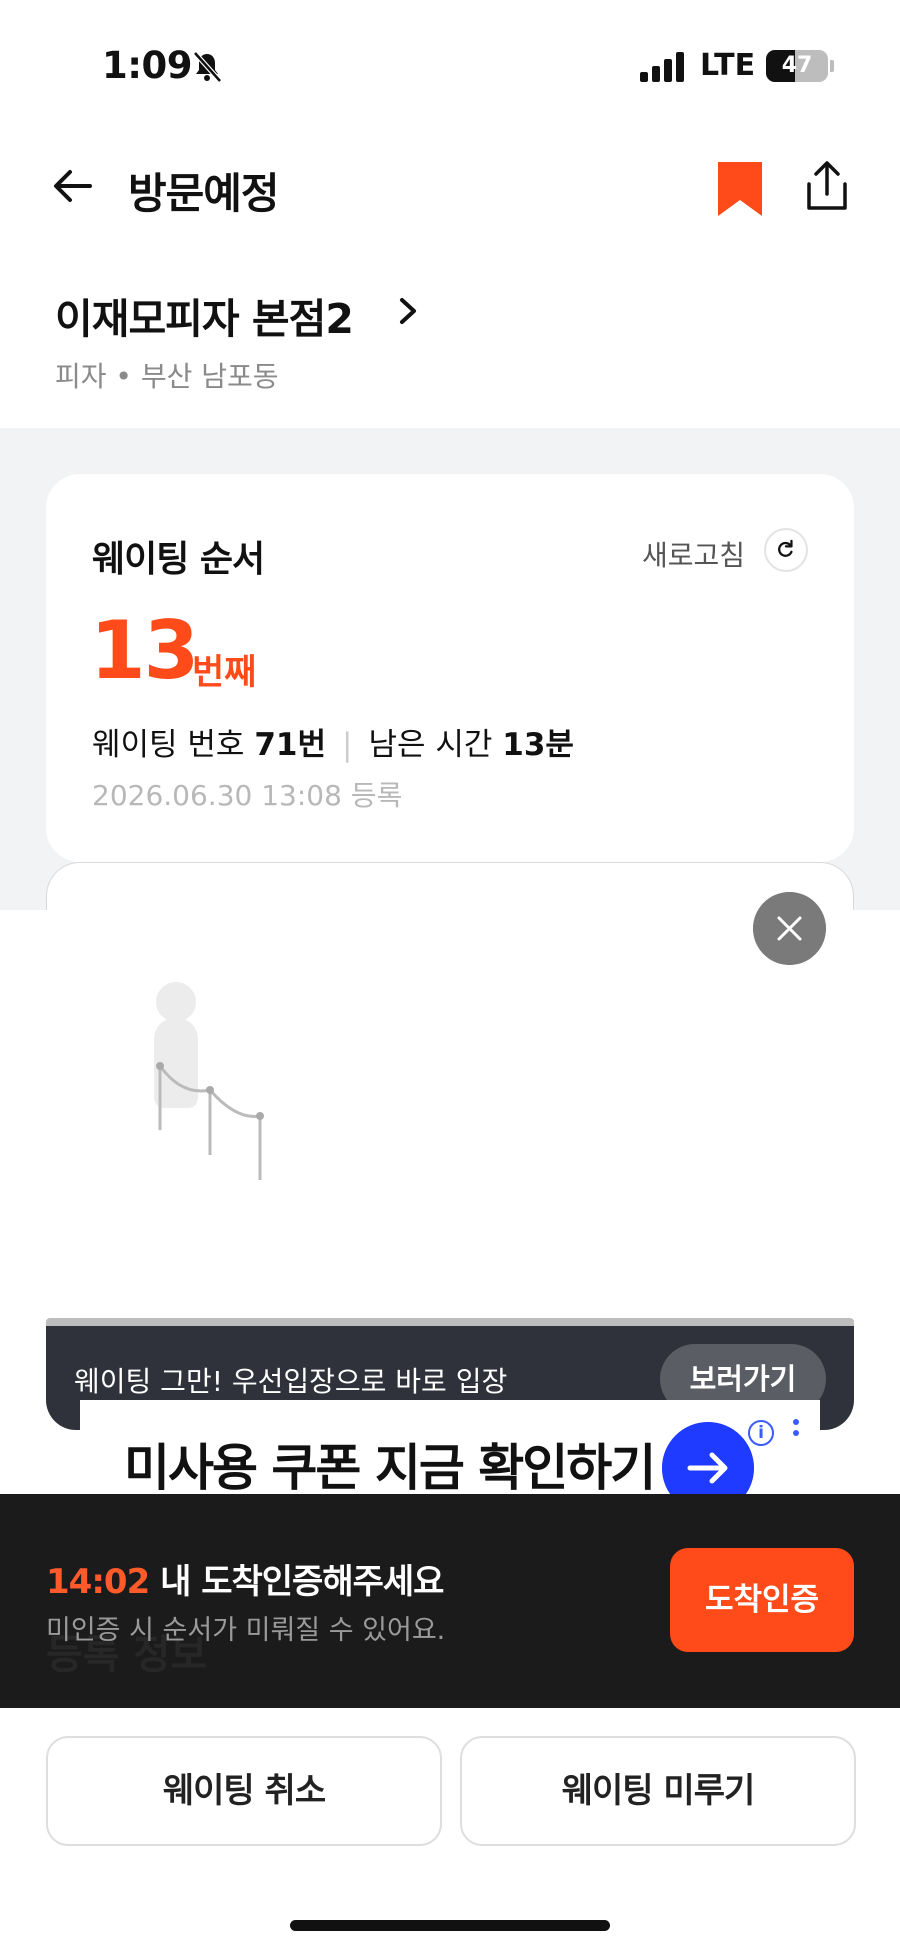  Describe the element at coordinates (430, 745) in the screenshot. I see `remaining-time-label: 남은 시간` at that location.